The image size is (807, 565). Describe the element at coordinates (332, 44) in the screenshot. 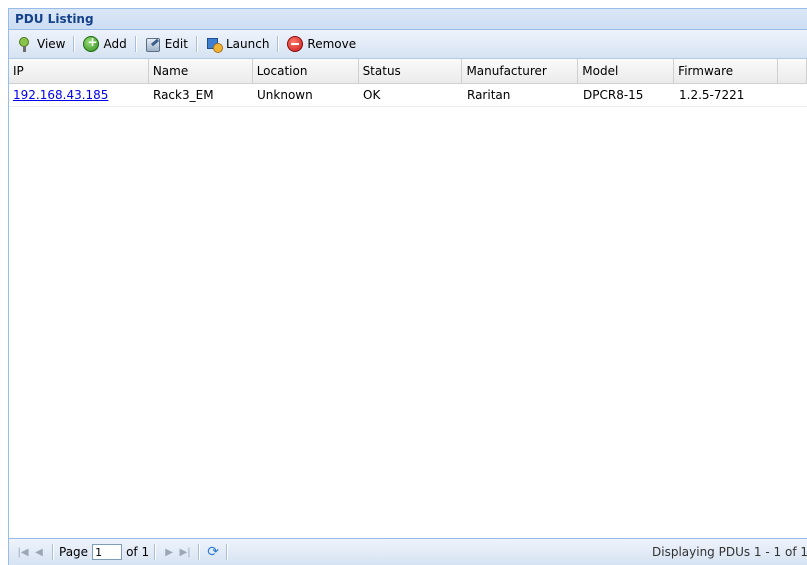

I see `remove-label: Remove` at that location.